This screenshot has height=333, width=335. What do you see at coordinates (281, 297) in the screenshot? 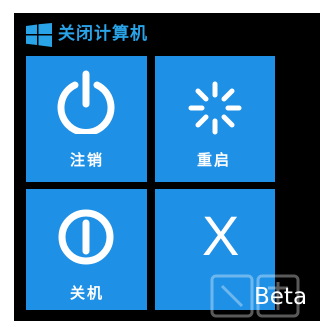
I see `beta-badge: Beta` at bounding box center [281, 297].